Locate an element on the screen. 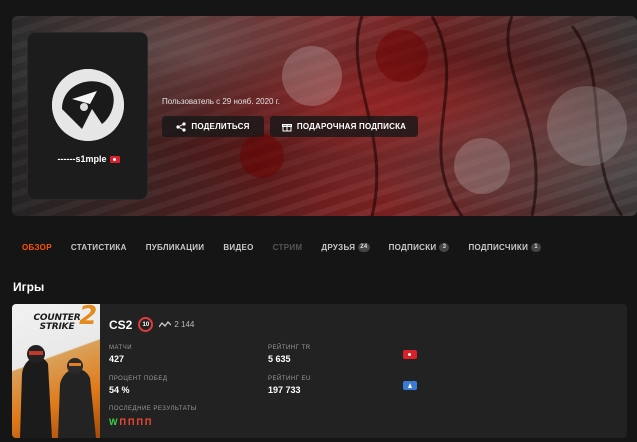  gift-icon is located at coordinates (286, 127).